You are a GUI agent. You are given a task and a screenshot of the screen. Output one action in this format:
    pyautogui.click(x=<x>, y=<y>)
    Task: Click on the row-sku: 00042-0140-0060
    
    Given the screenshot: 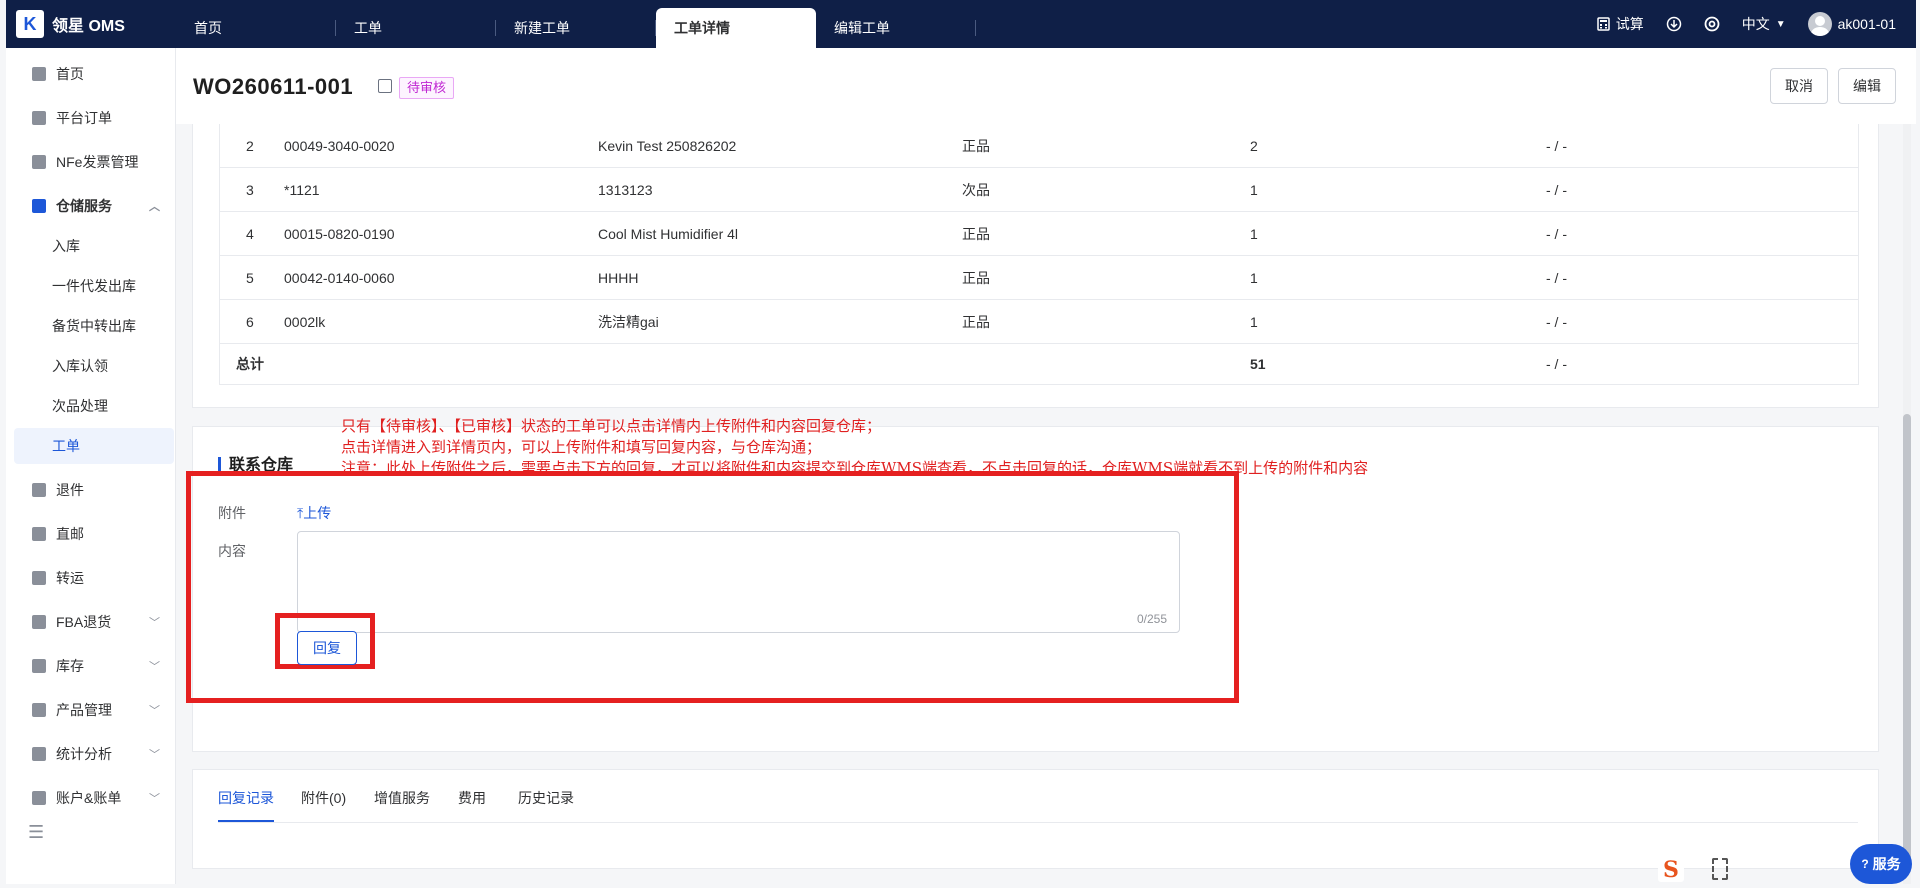 What is the action you would take?
    pyautogui.click(x=339, y=277)
    